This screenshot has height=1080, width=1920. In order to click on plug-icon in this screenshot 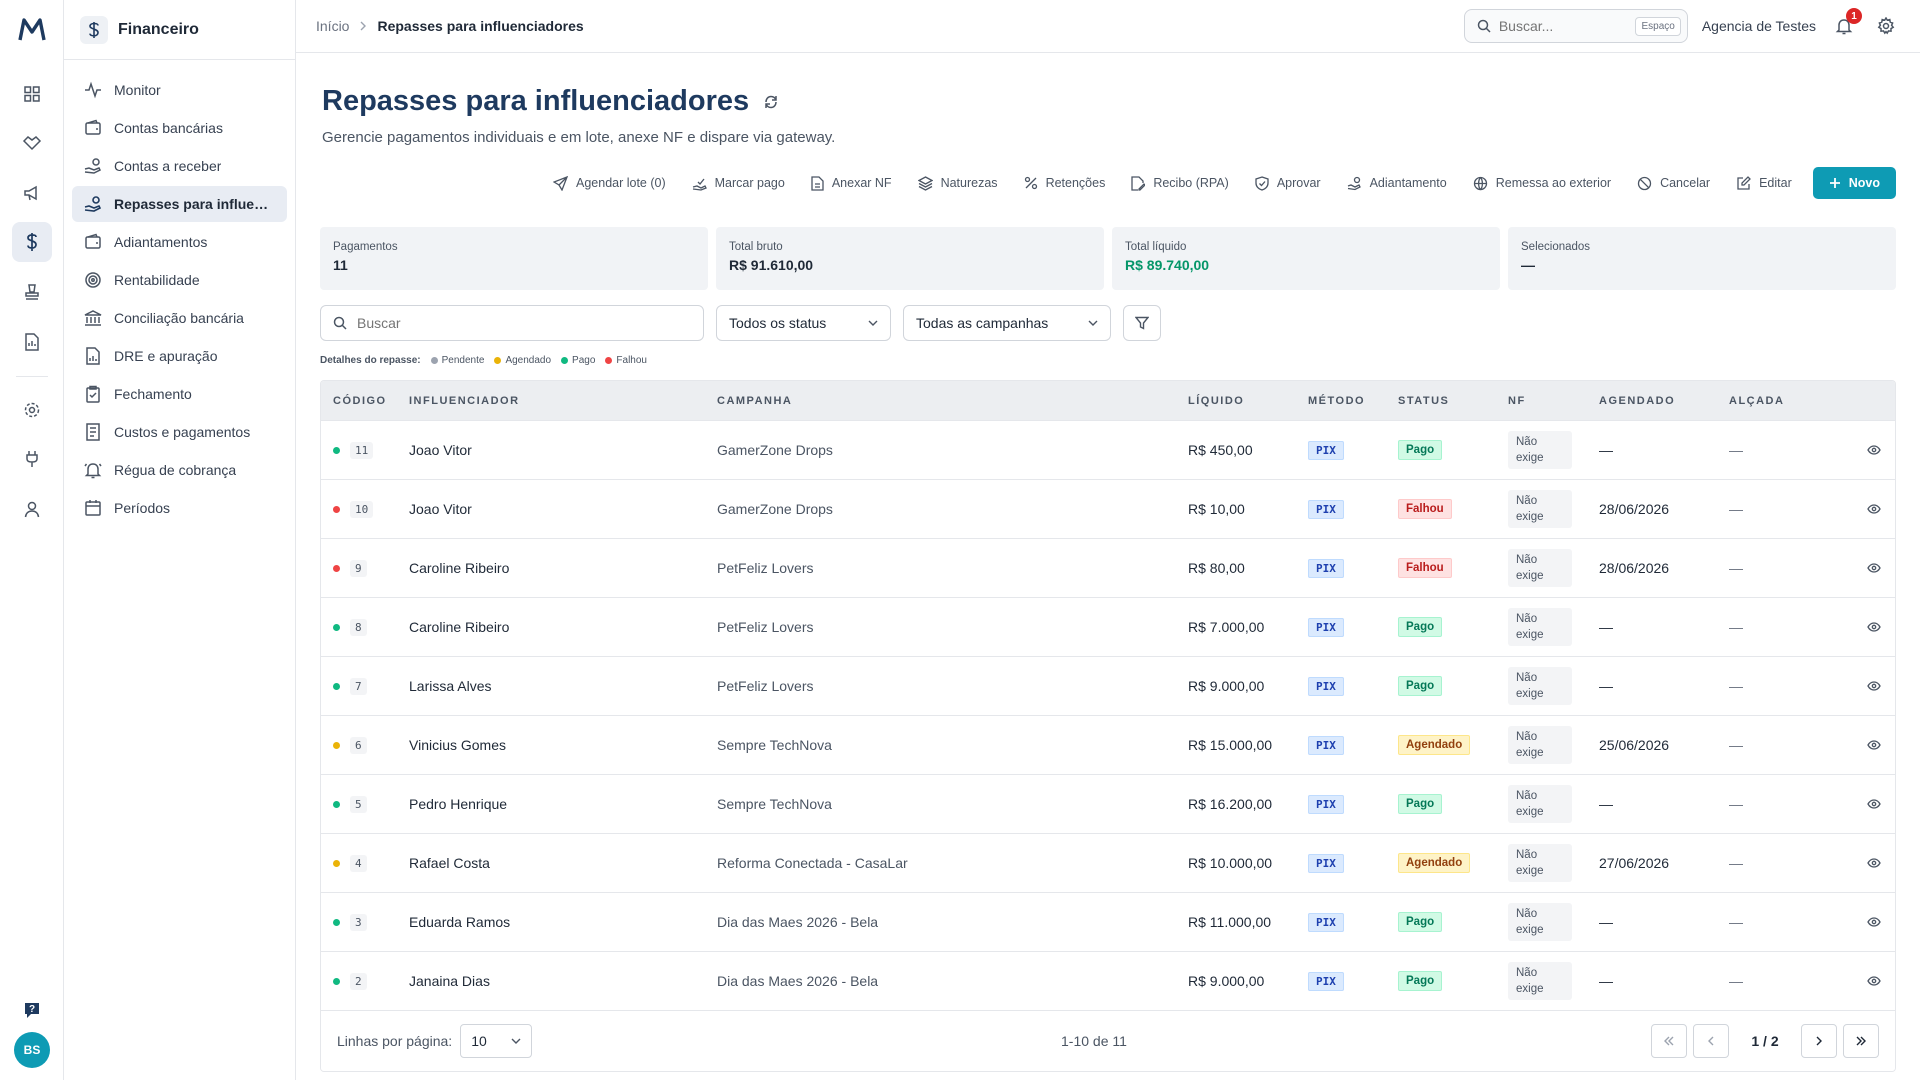, I will do `click(32, 459)`.